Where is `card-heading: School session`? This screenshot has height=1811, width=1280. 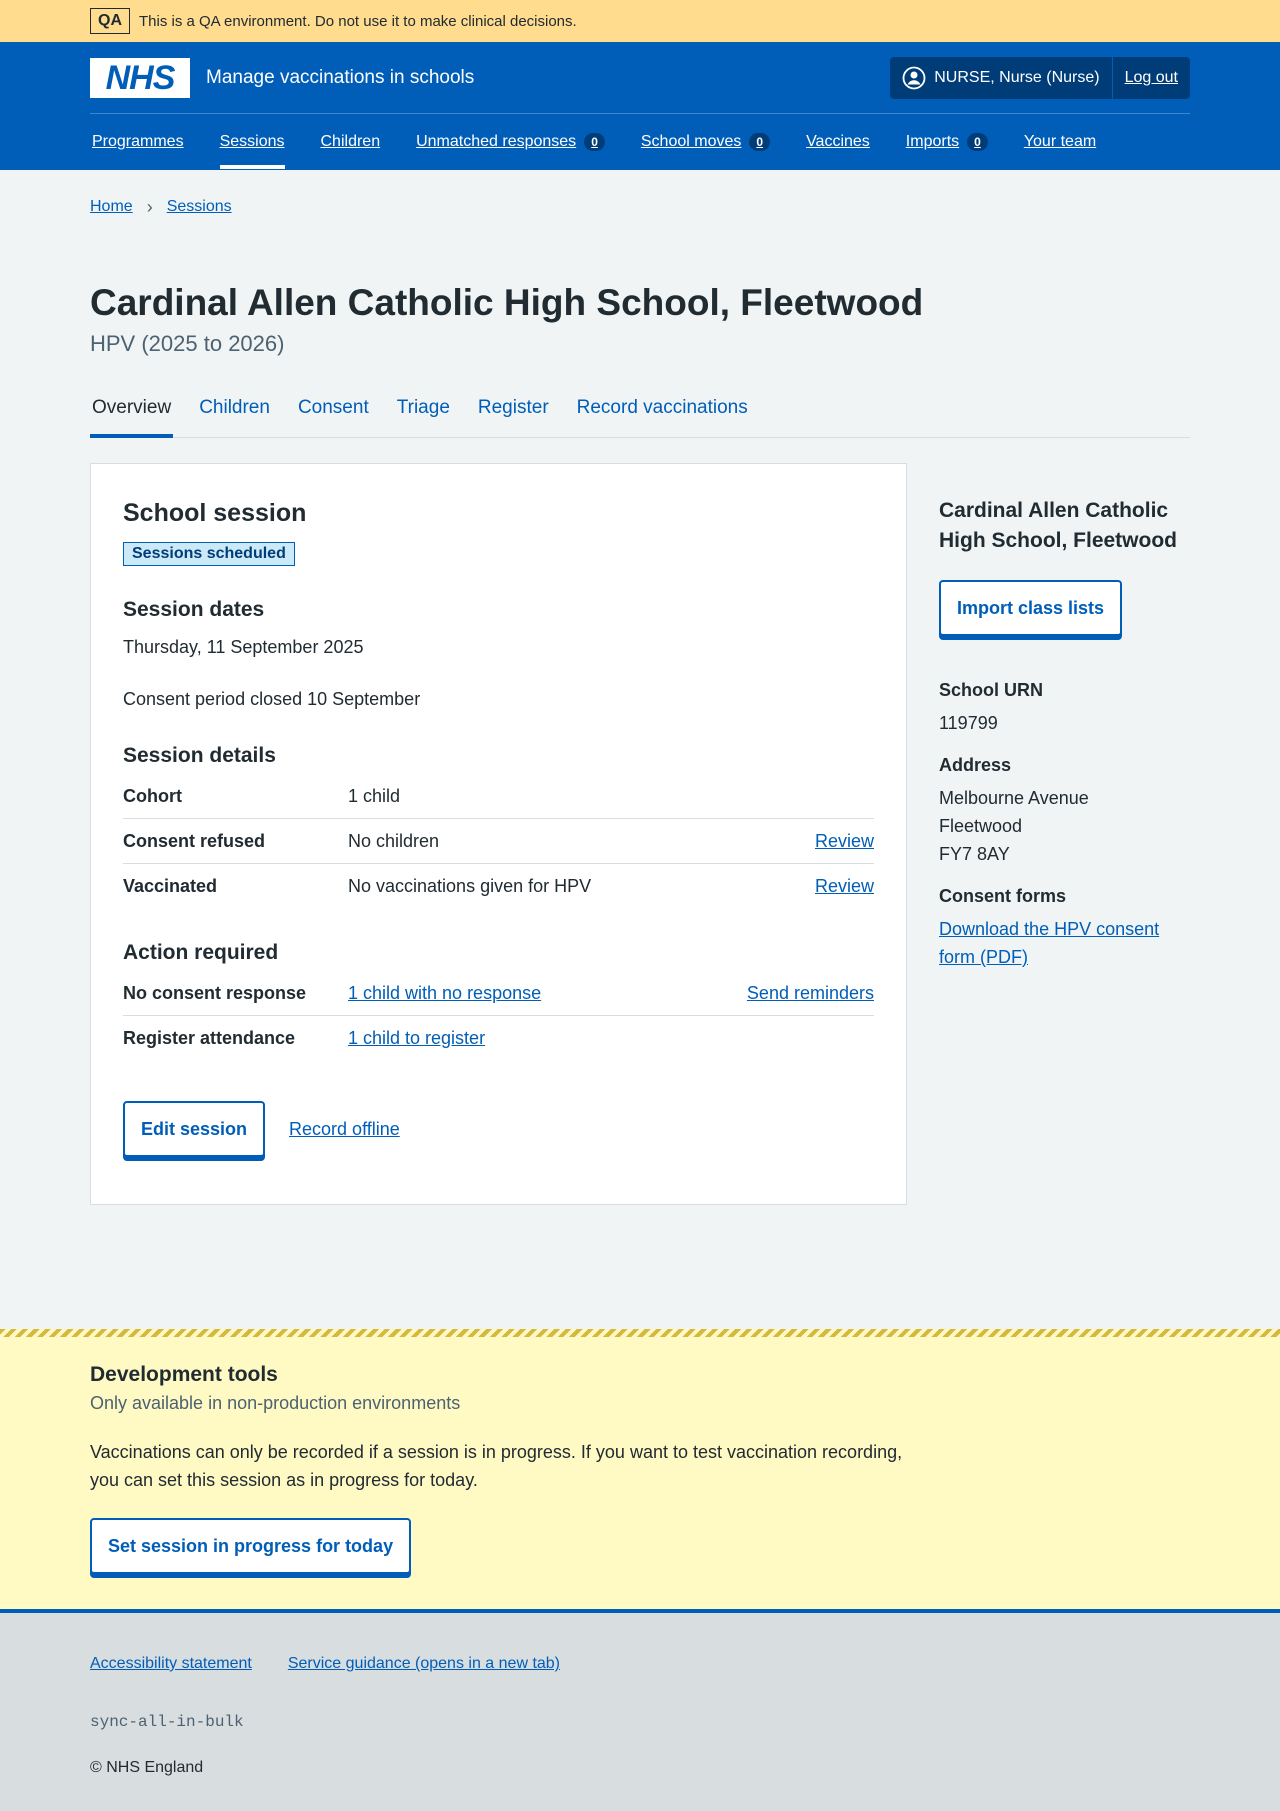
card-heading: School session is located at coordinates (215, 513).